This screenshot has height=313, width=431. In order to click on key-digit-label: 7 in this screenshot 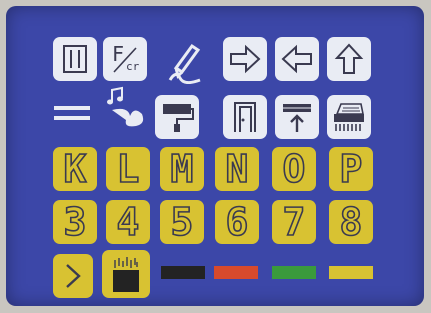, I will do `click(294, 222)`.